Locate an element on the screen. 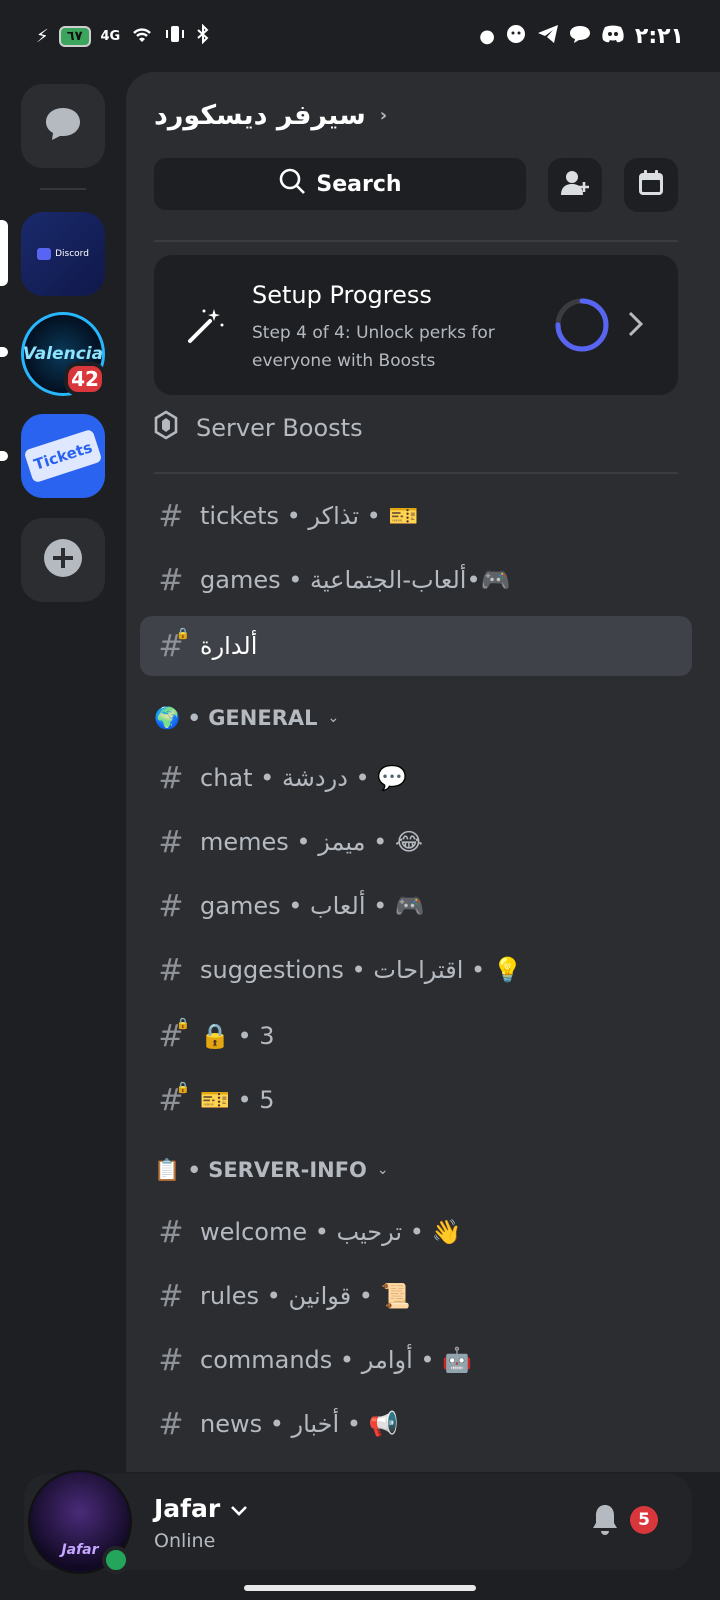  discord-logo-icon is located at coordinates (44, 254).